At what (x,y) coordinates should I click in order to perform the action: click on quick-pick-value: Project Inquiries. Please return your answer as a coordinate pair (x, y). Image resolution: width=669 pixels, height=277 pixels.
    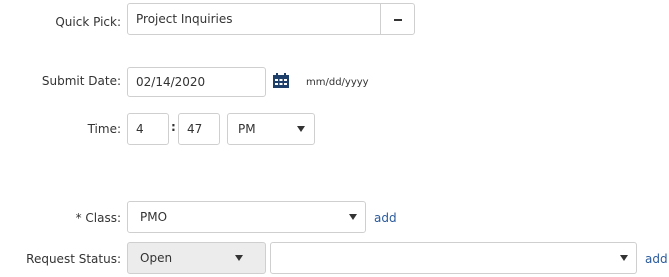
    Looking at the image, I should click on (184, 19).